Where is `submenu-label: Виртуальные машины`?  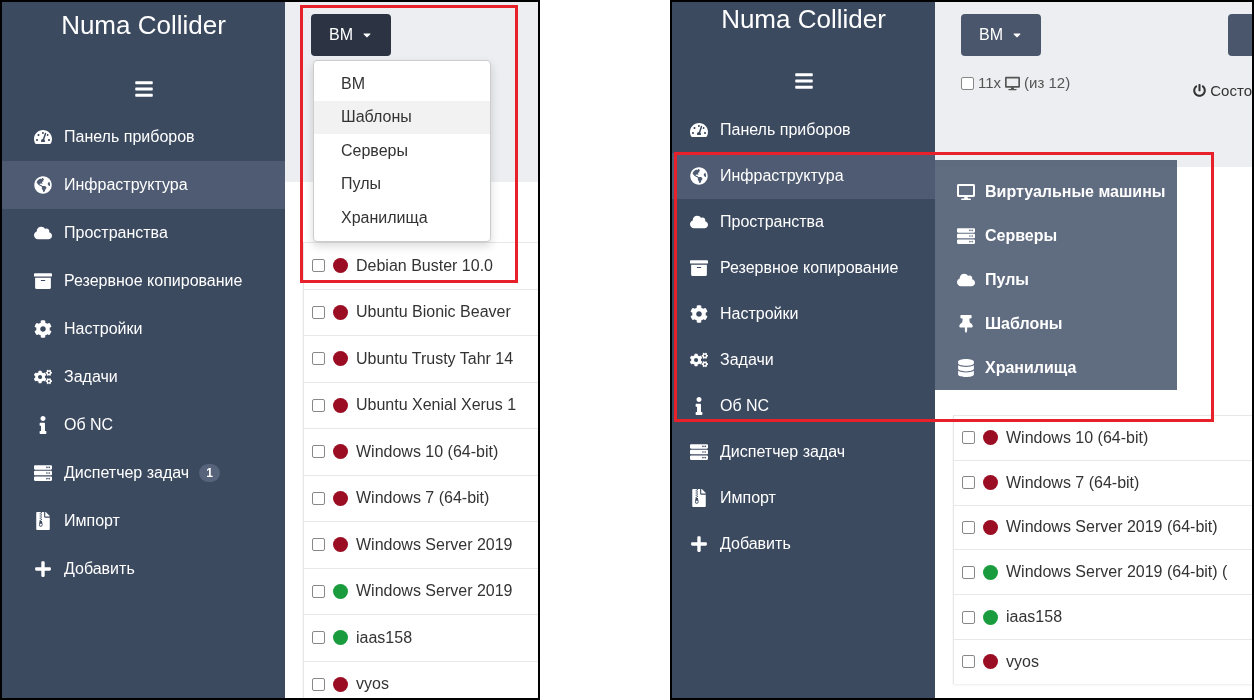
submenu-label: Виртуальные машины is located at coordinates (1075, 192).